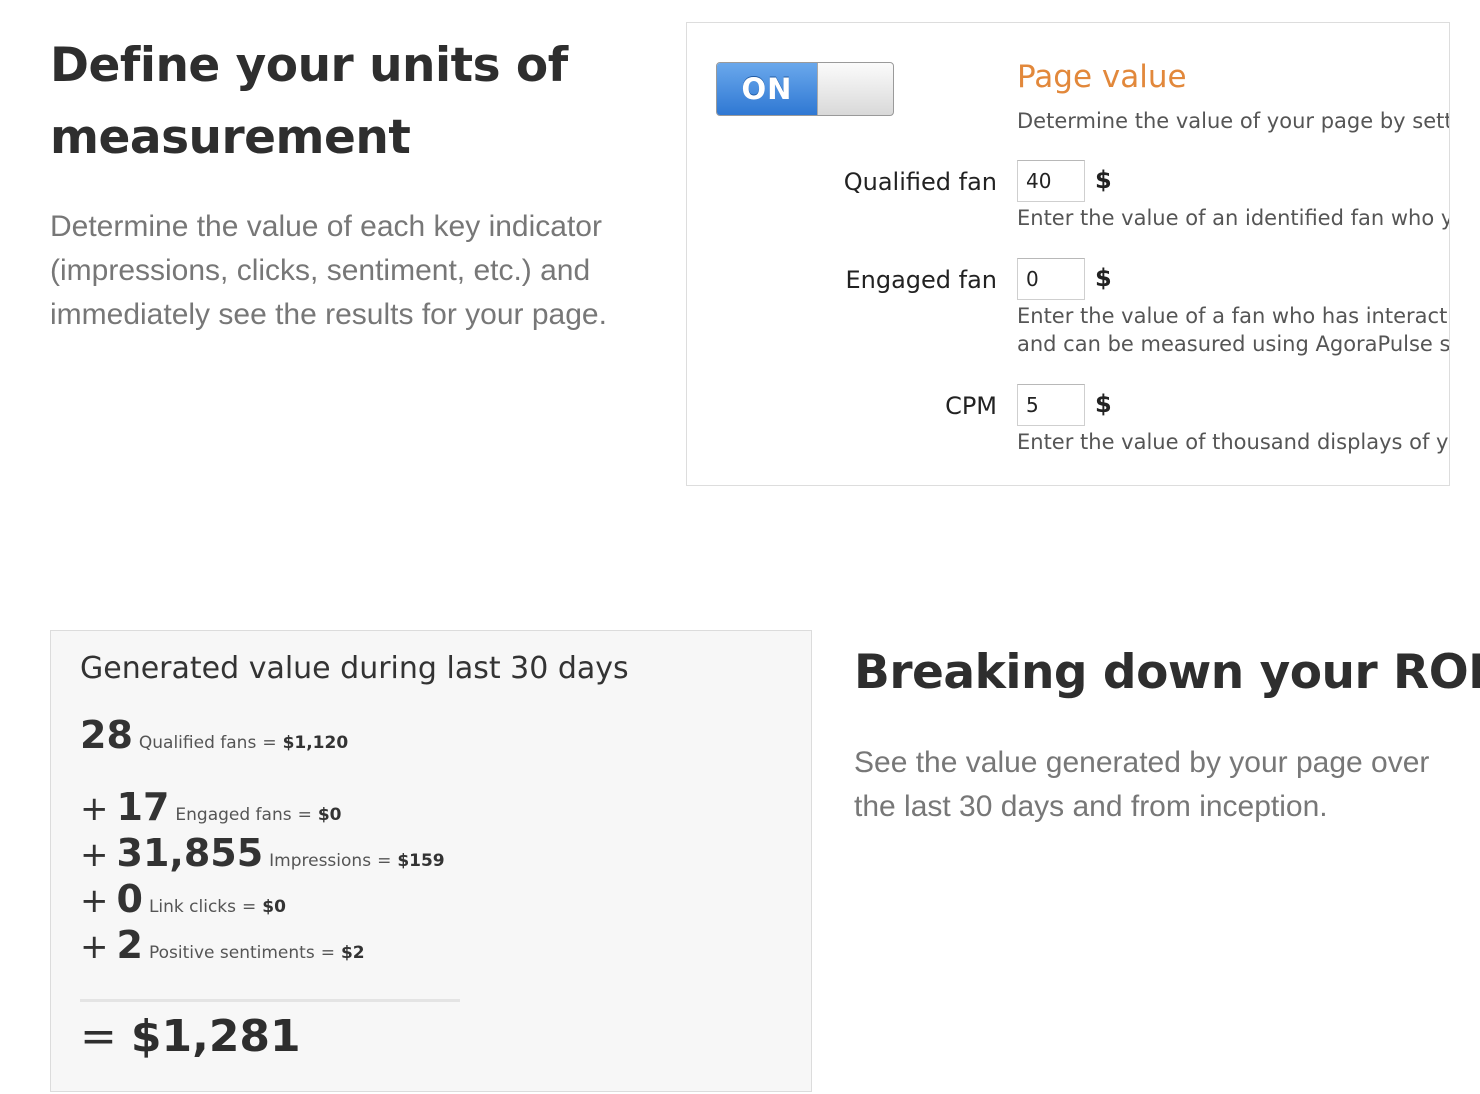 The width and height of the screenshot is (1480, 1094). Describe the element at coordinates (921, 280) in the screenshot. I see `engaged-fan-label: Engaged fan` at that location.